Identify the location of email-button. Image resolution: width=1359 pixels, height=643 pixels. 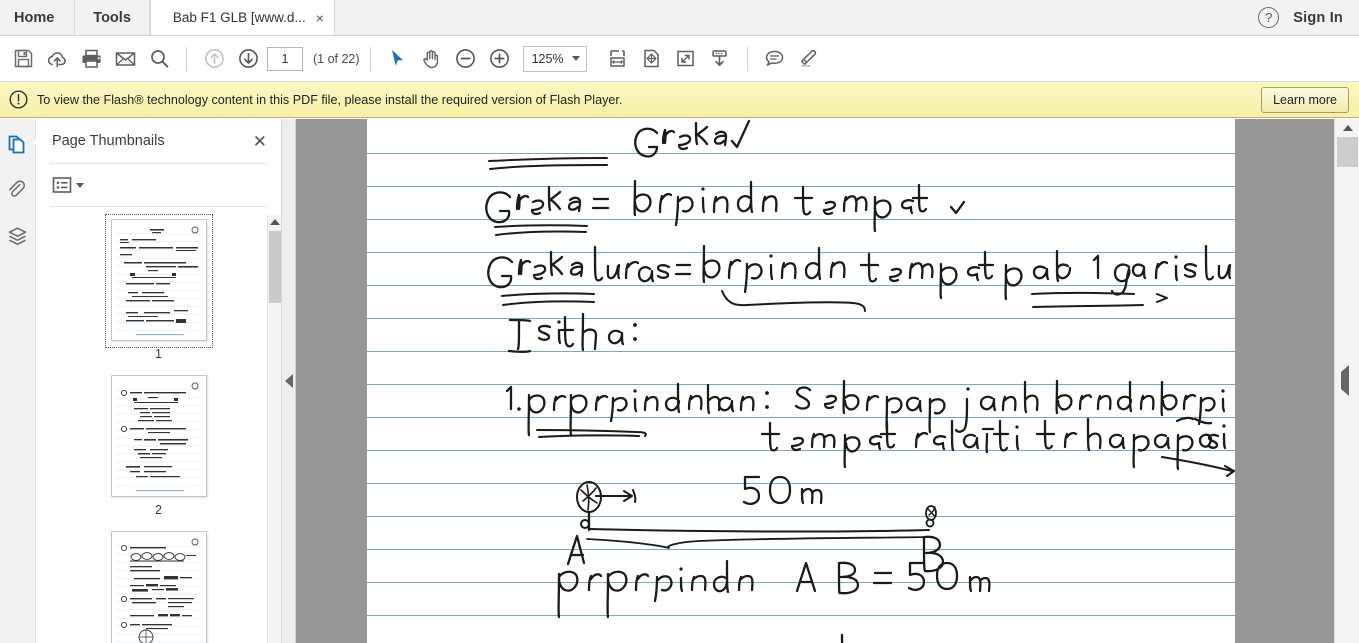
(125, 59).